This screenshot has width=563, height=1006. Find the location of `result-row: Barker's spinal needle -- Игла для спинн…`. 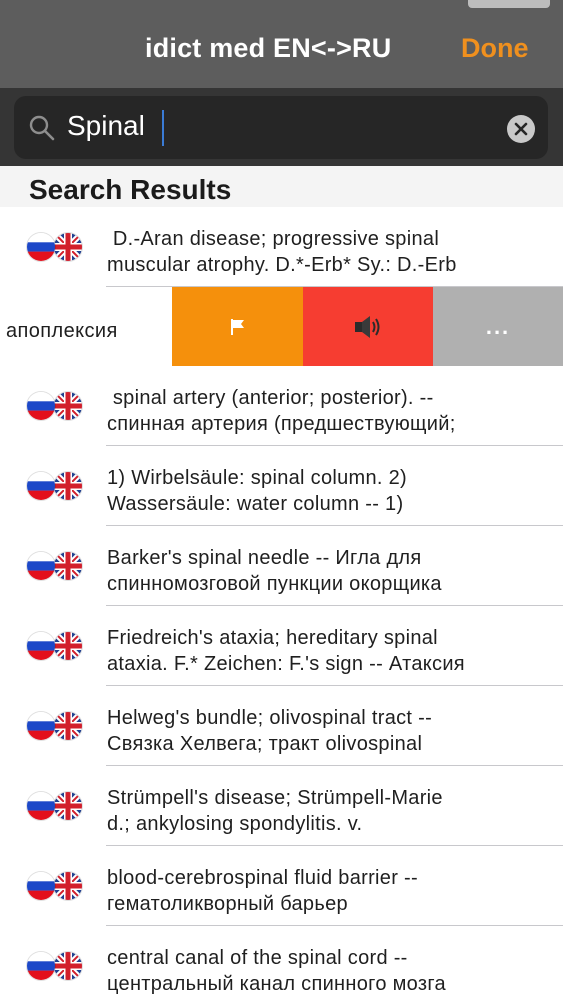

result-row: Barker's spinal needle -- Игла для спинн… is located at coordinates (281, 566).